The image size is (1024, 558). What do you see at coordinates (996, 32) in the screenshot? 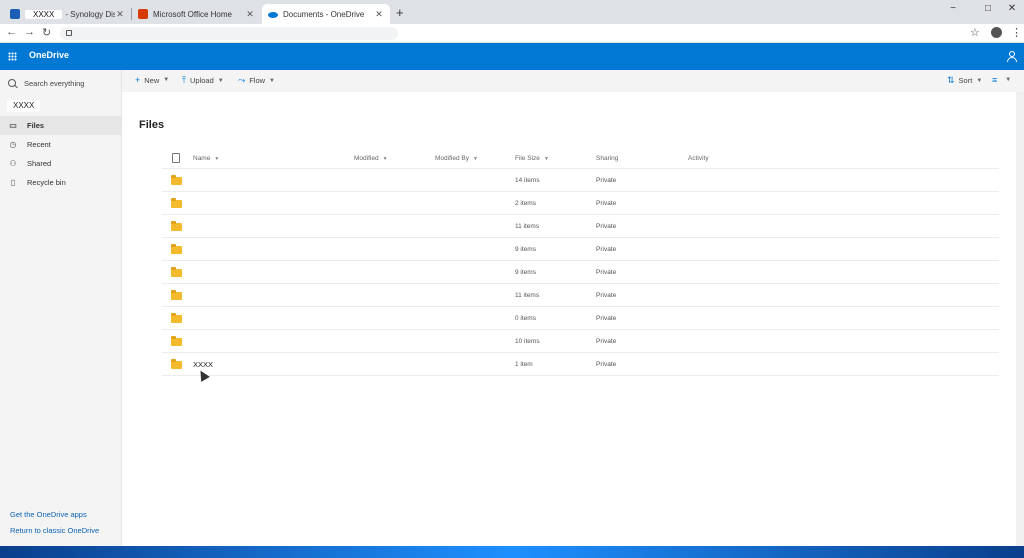
I see `browser-profile-avatar` at bounding box center [996, 32].